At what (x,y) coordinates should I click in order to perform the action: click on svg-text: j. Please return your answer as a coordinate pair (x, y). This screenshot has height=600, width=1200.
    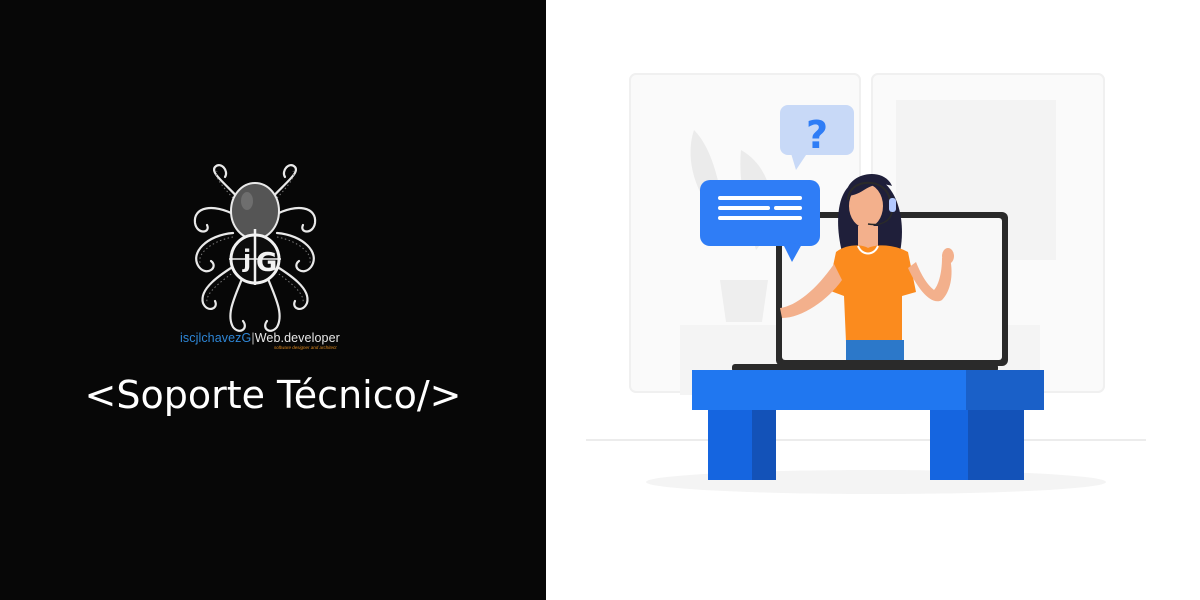
    Looking at the image, I should click on (246, 259).